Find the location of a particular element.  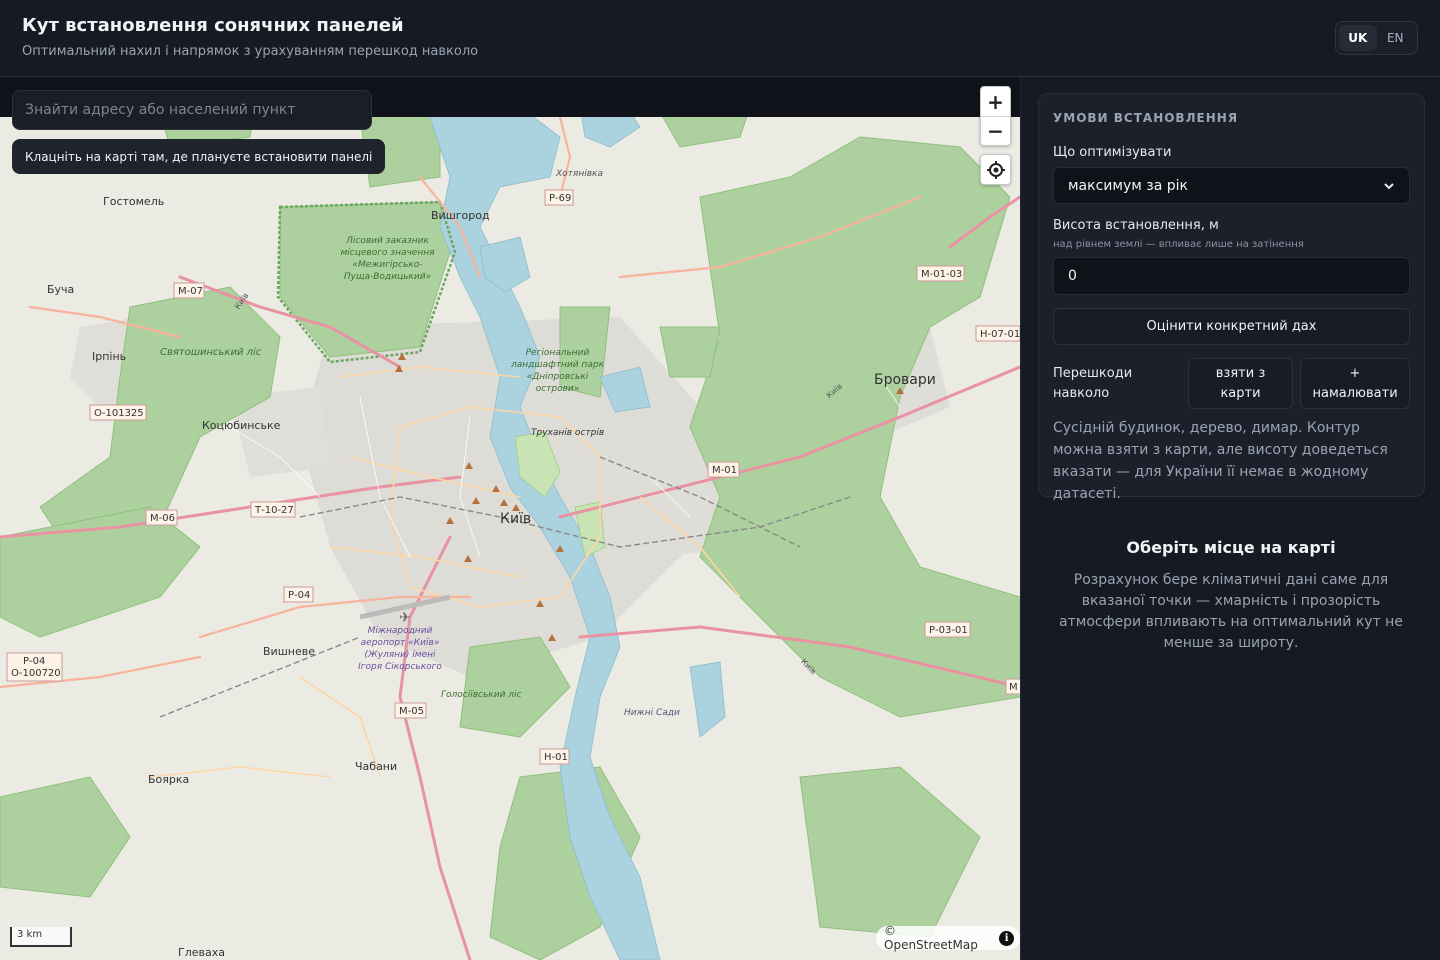

road-shield: О-101325 is located at coordinates (118, 412).